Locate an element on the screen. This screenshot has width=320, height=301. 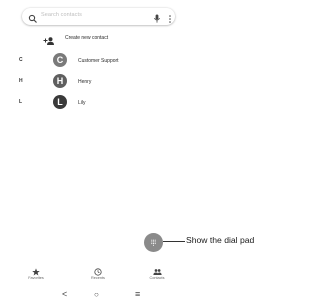
contact-row-lily: L L Lily is located at coordinates (98, 102).